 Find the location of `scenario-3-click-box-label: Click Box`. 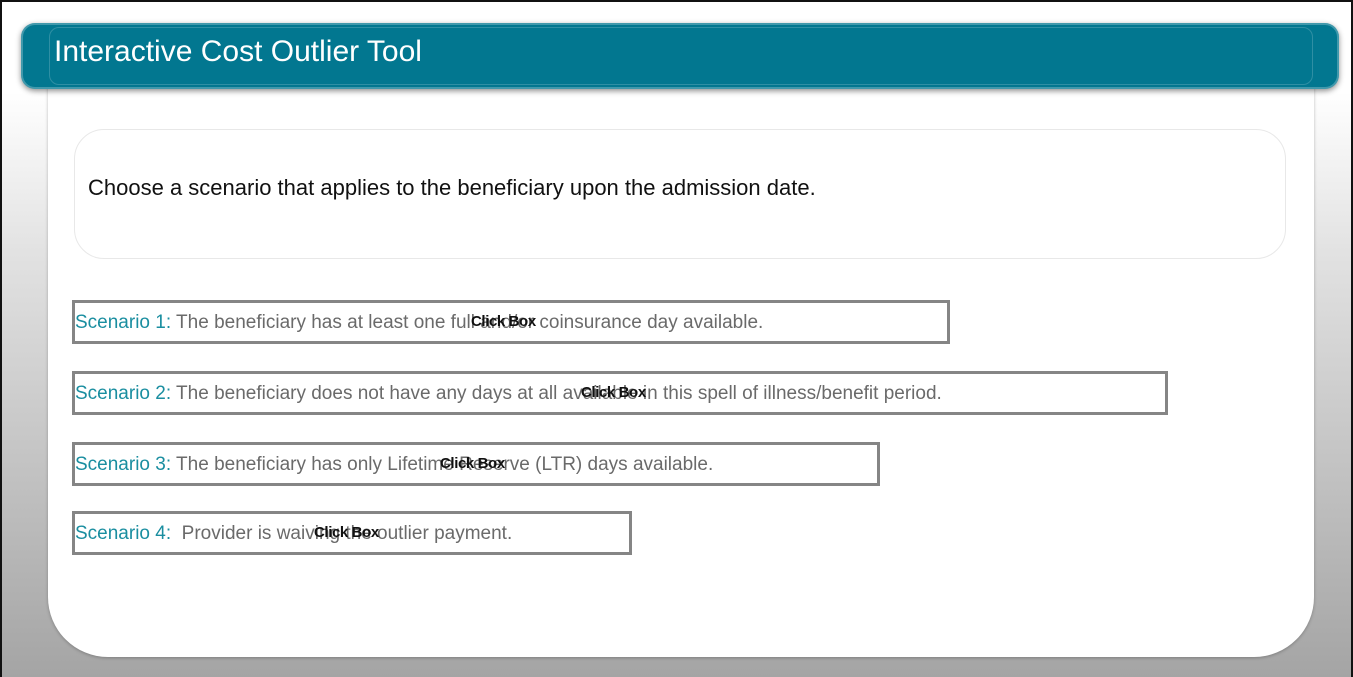

scenario-3-click-box-label: Click Box is located at coordinates (472, 463).